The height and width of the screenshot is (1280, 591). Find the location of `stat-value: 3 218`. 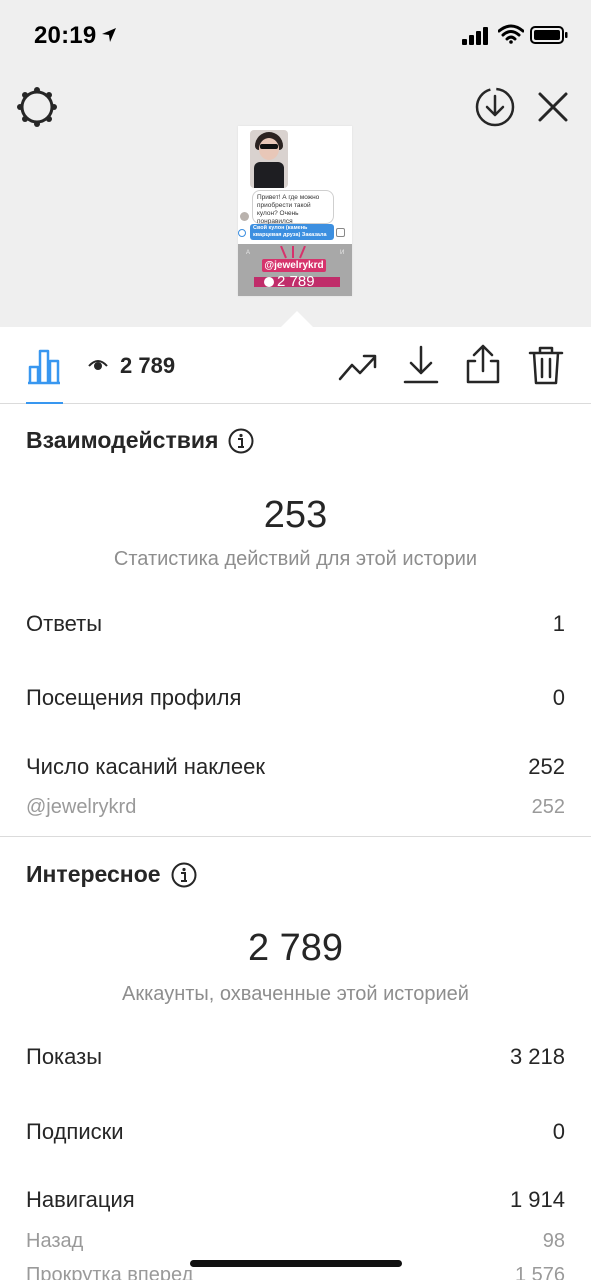

stat-value: 3 218 is located at coordinates (537, 1056).